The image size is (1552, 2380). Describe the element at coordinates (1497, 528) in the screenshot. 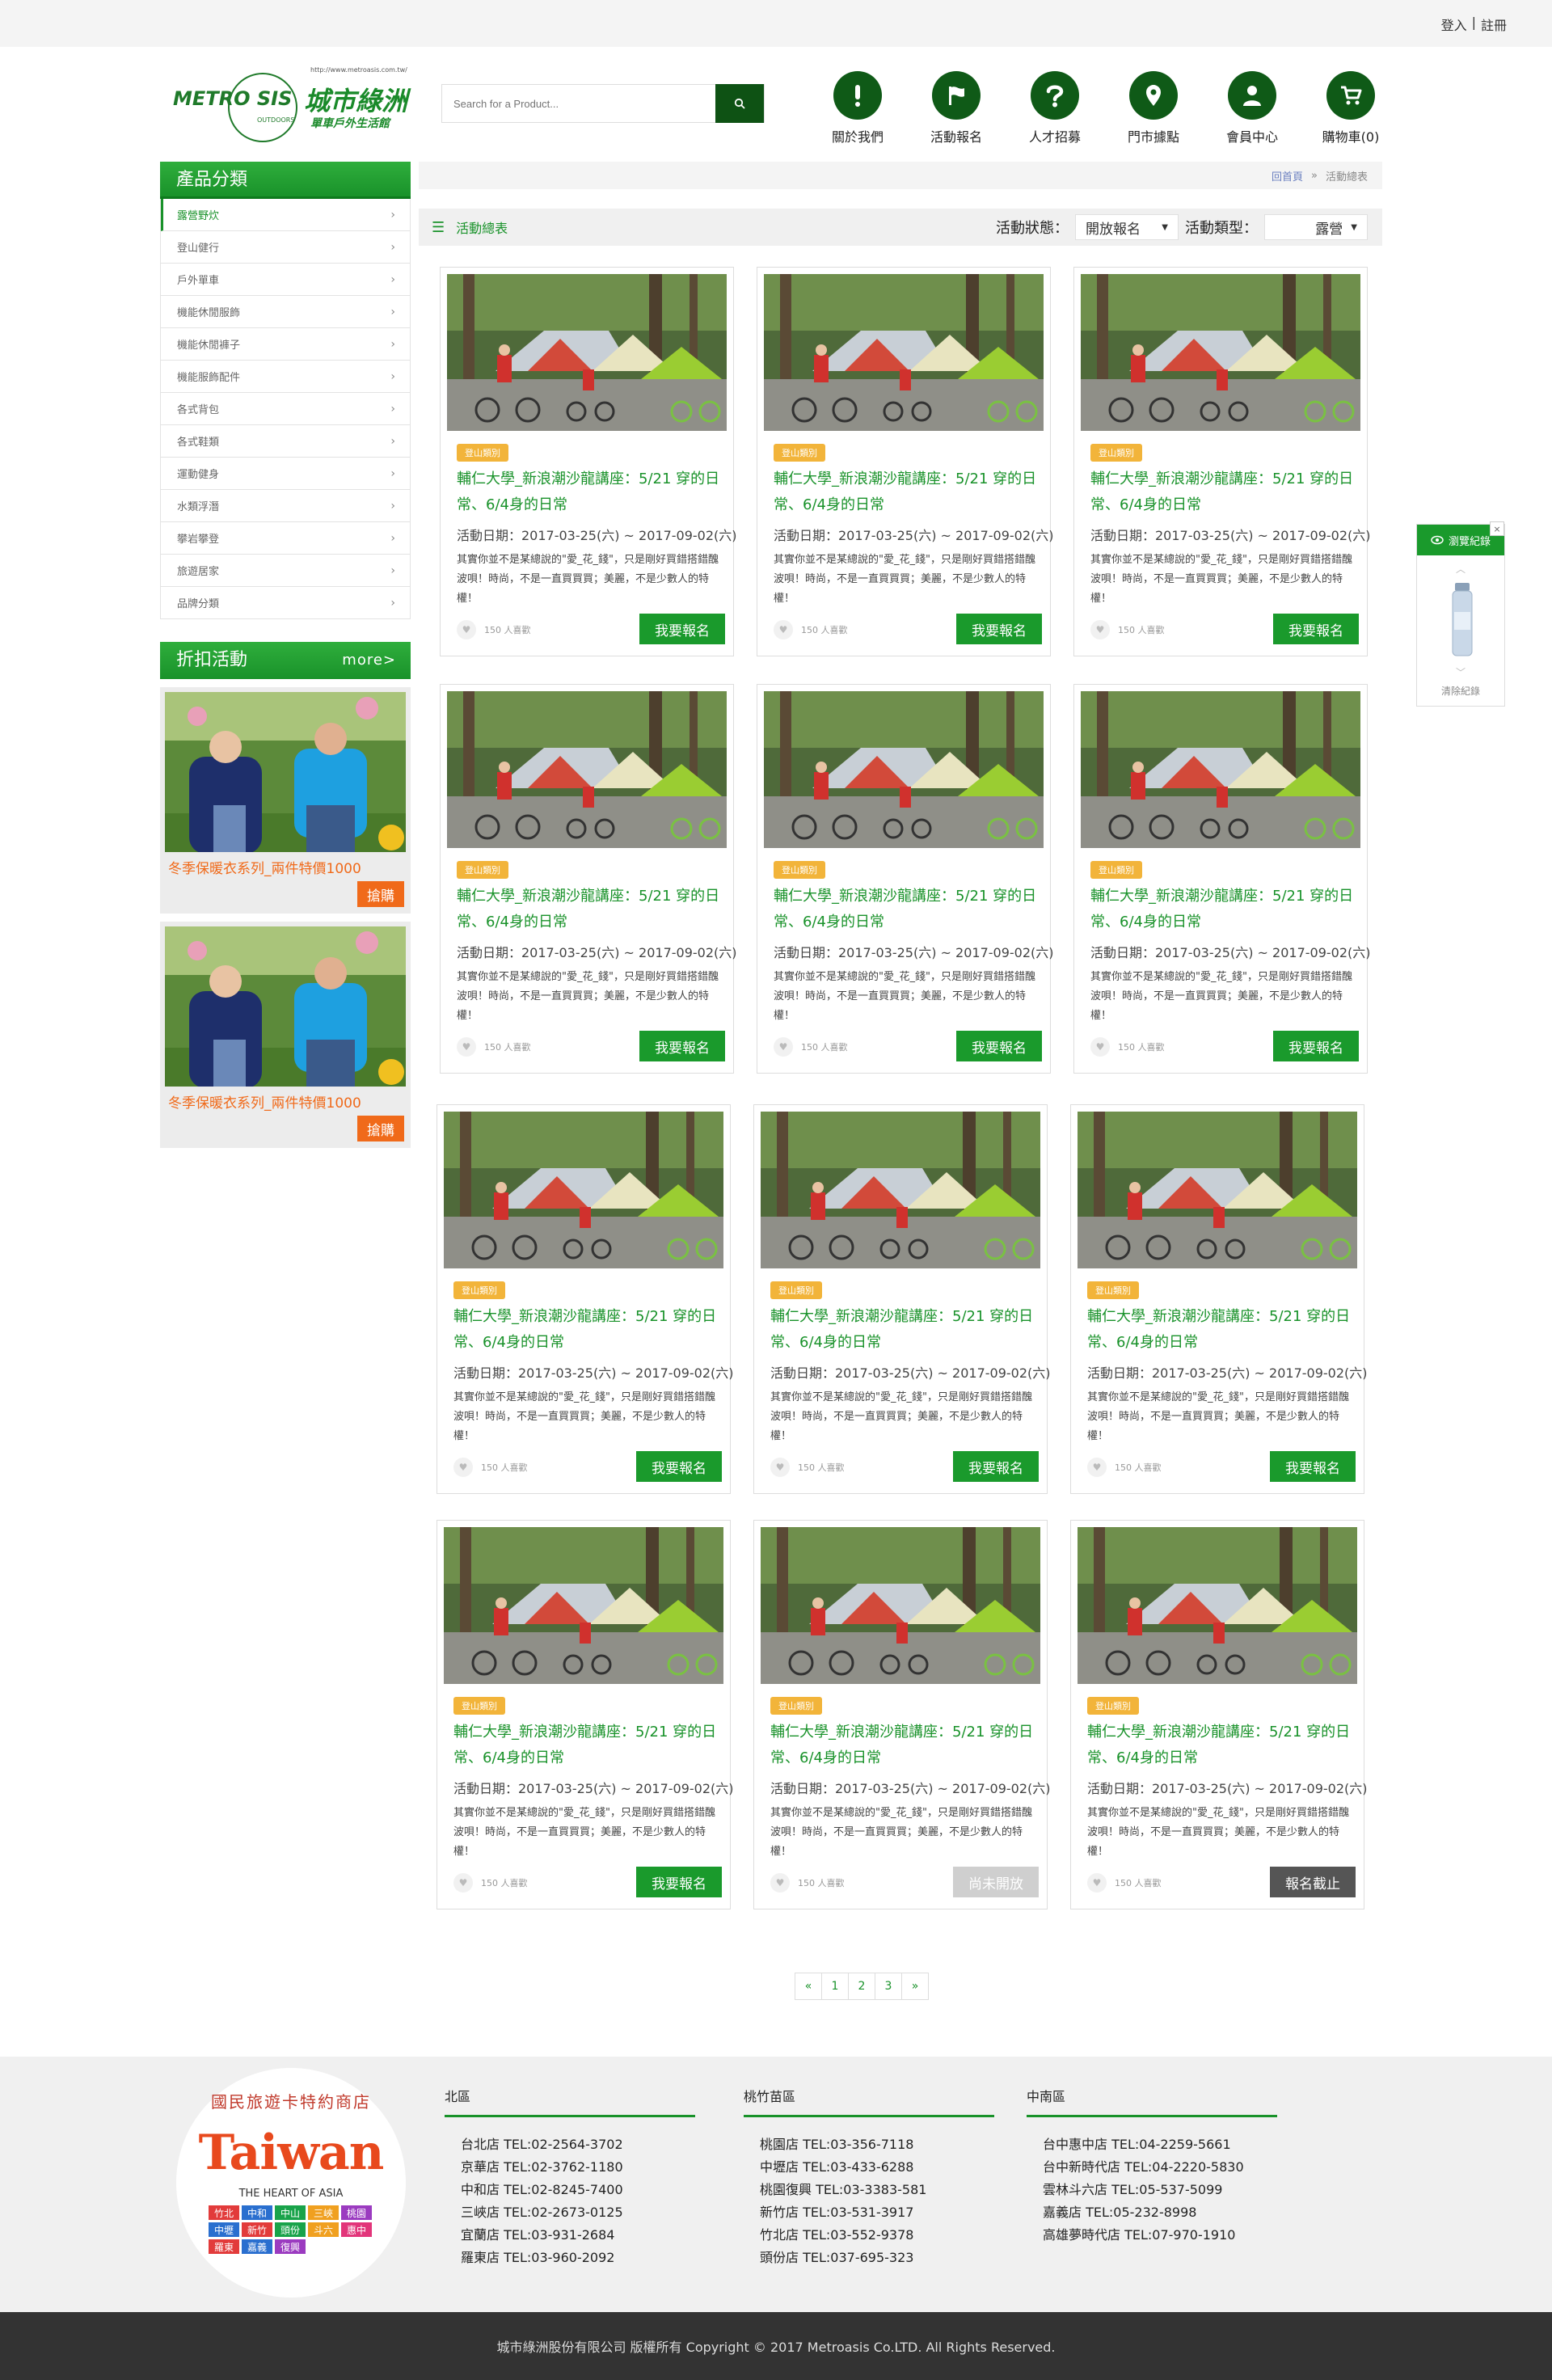

I see `close-icon: ×` at that location.